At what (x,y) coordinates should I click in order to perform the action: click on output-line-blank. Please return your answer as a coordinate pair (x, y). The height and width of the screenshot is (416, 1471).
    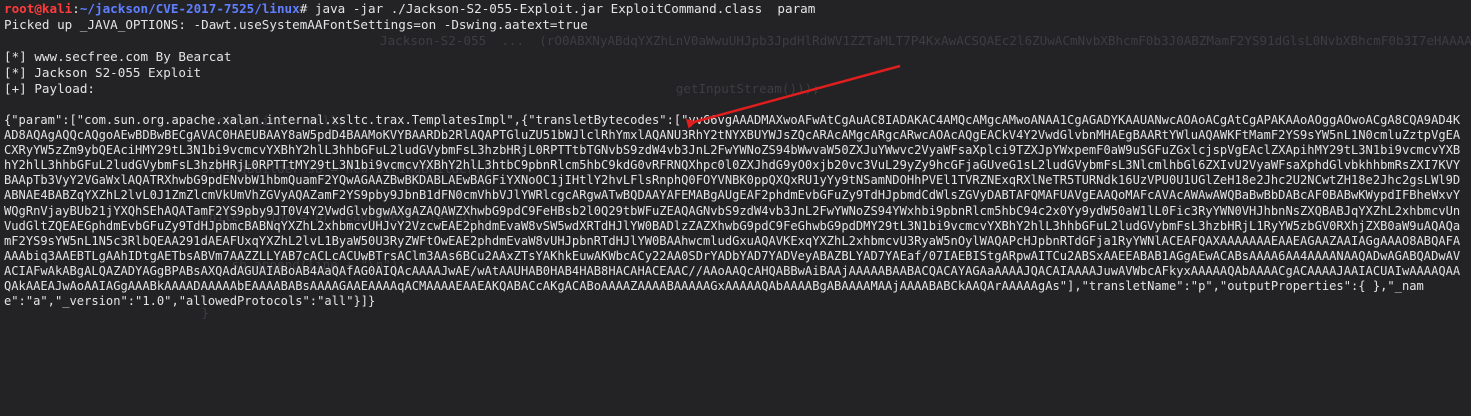
    Looking at the image, I should click on (735, 41).